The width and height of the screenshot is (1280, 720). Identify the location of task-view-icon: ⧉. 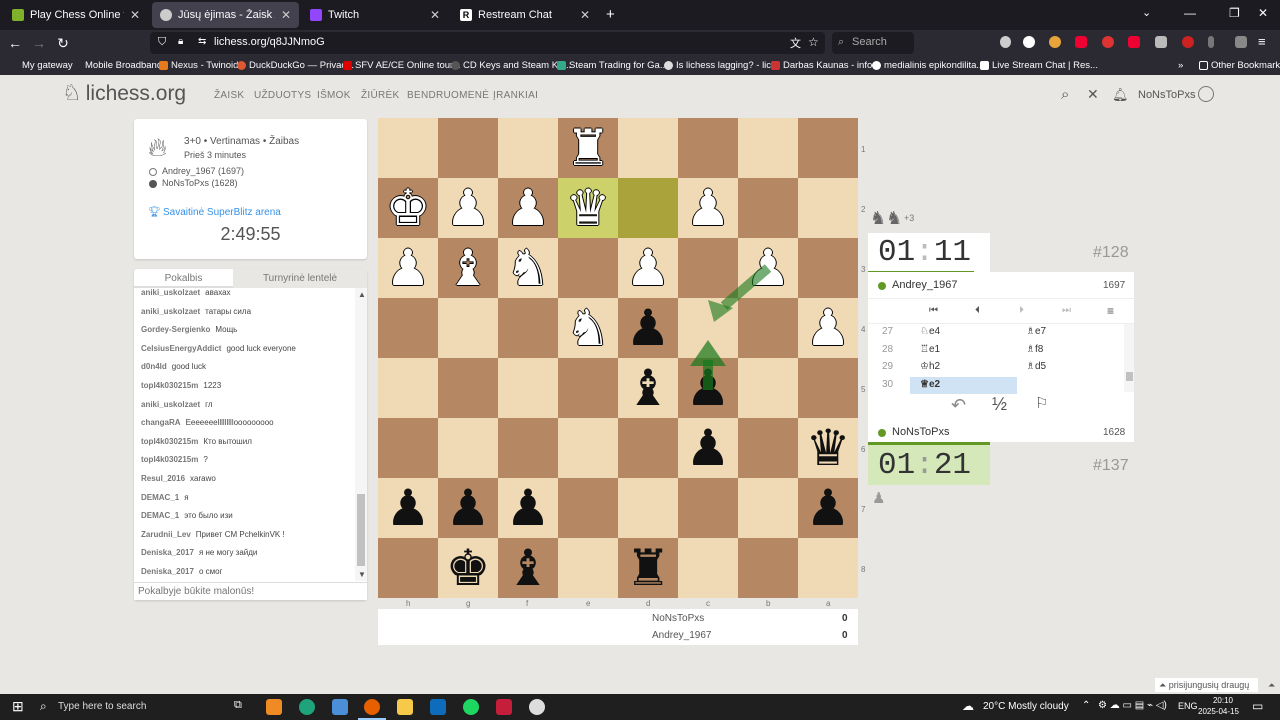
(238, 705).